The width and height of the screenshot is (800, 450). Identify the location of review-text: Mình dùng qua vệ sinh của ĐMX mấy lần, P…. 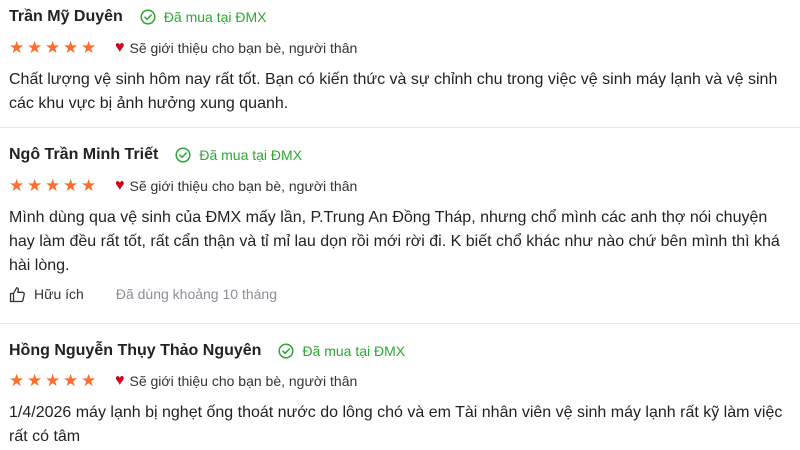
(394, 241).